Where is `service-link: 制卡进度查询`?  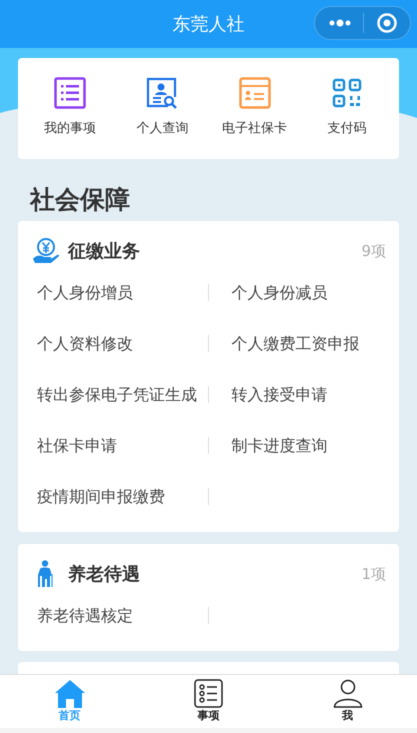
service-link: 制卡进度查询 is located at coordinates (280, 446).